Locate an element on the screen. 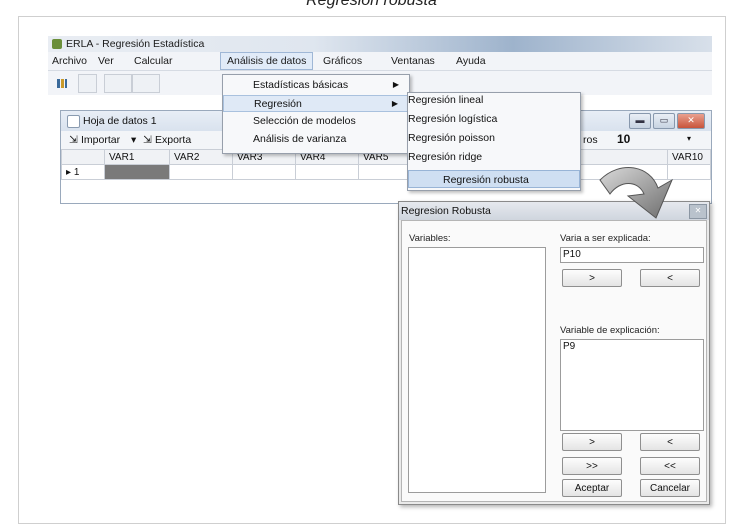 The height and width of the screenshot is (528, 743). list-item: P9 is located at coordinates (632, 346).